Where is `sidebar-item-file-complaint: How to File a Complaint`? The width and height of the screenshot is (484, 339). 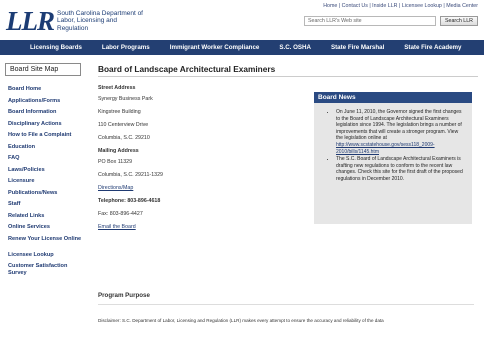 sidebar-item-file-complaint: How to File a Complaint is located at coordinates (47, 138).